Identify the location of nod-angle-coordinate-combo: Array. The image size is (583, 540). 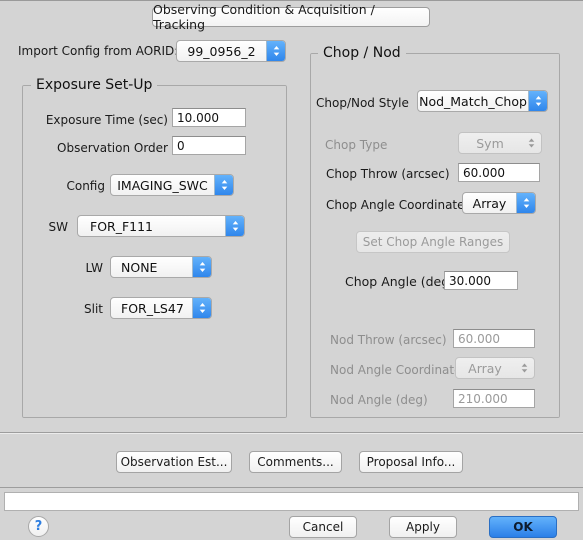
(495, 368).